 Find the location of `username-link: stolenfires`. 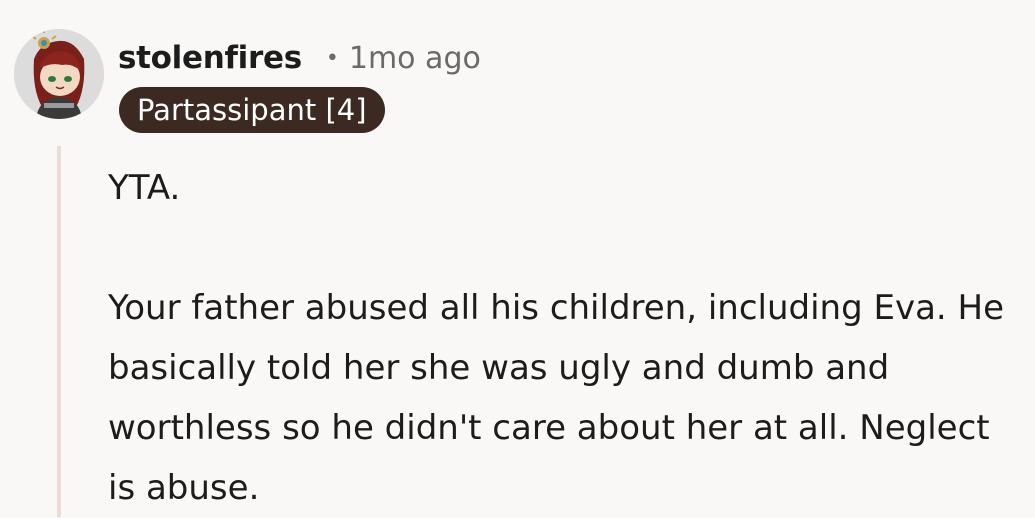

username-link: stolenfires is located at coordinates (210, 58).